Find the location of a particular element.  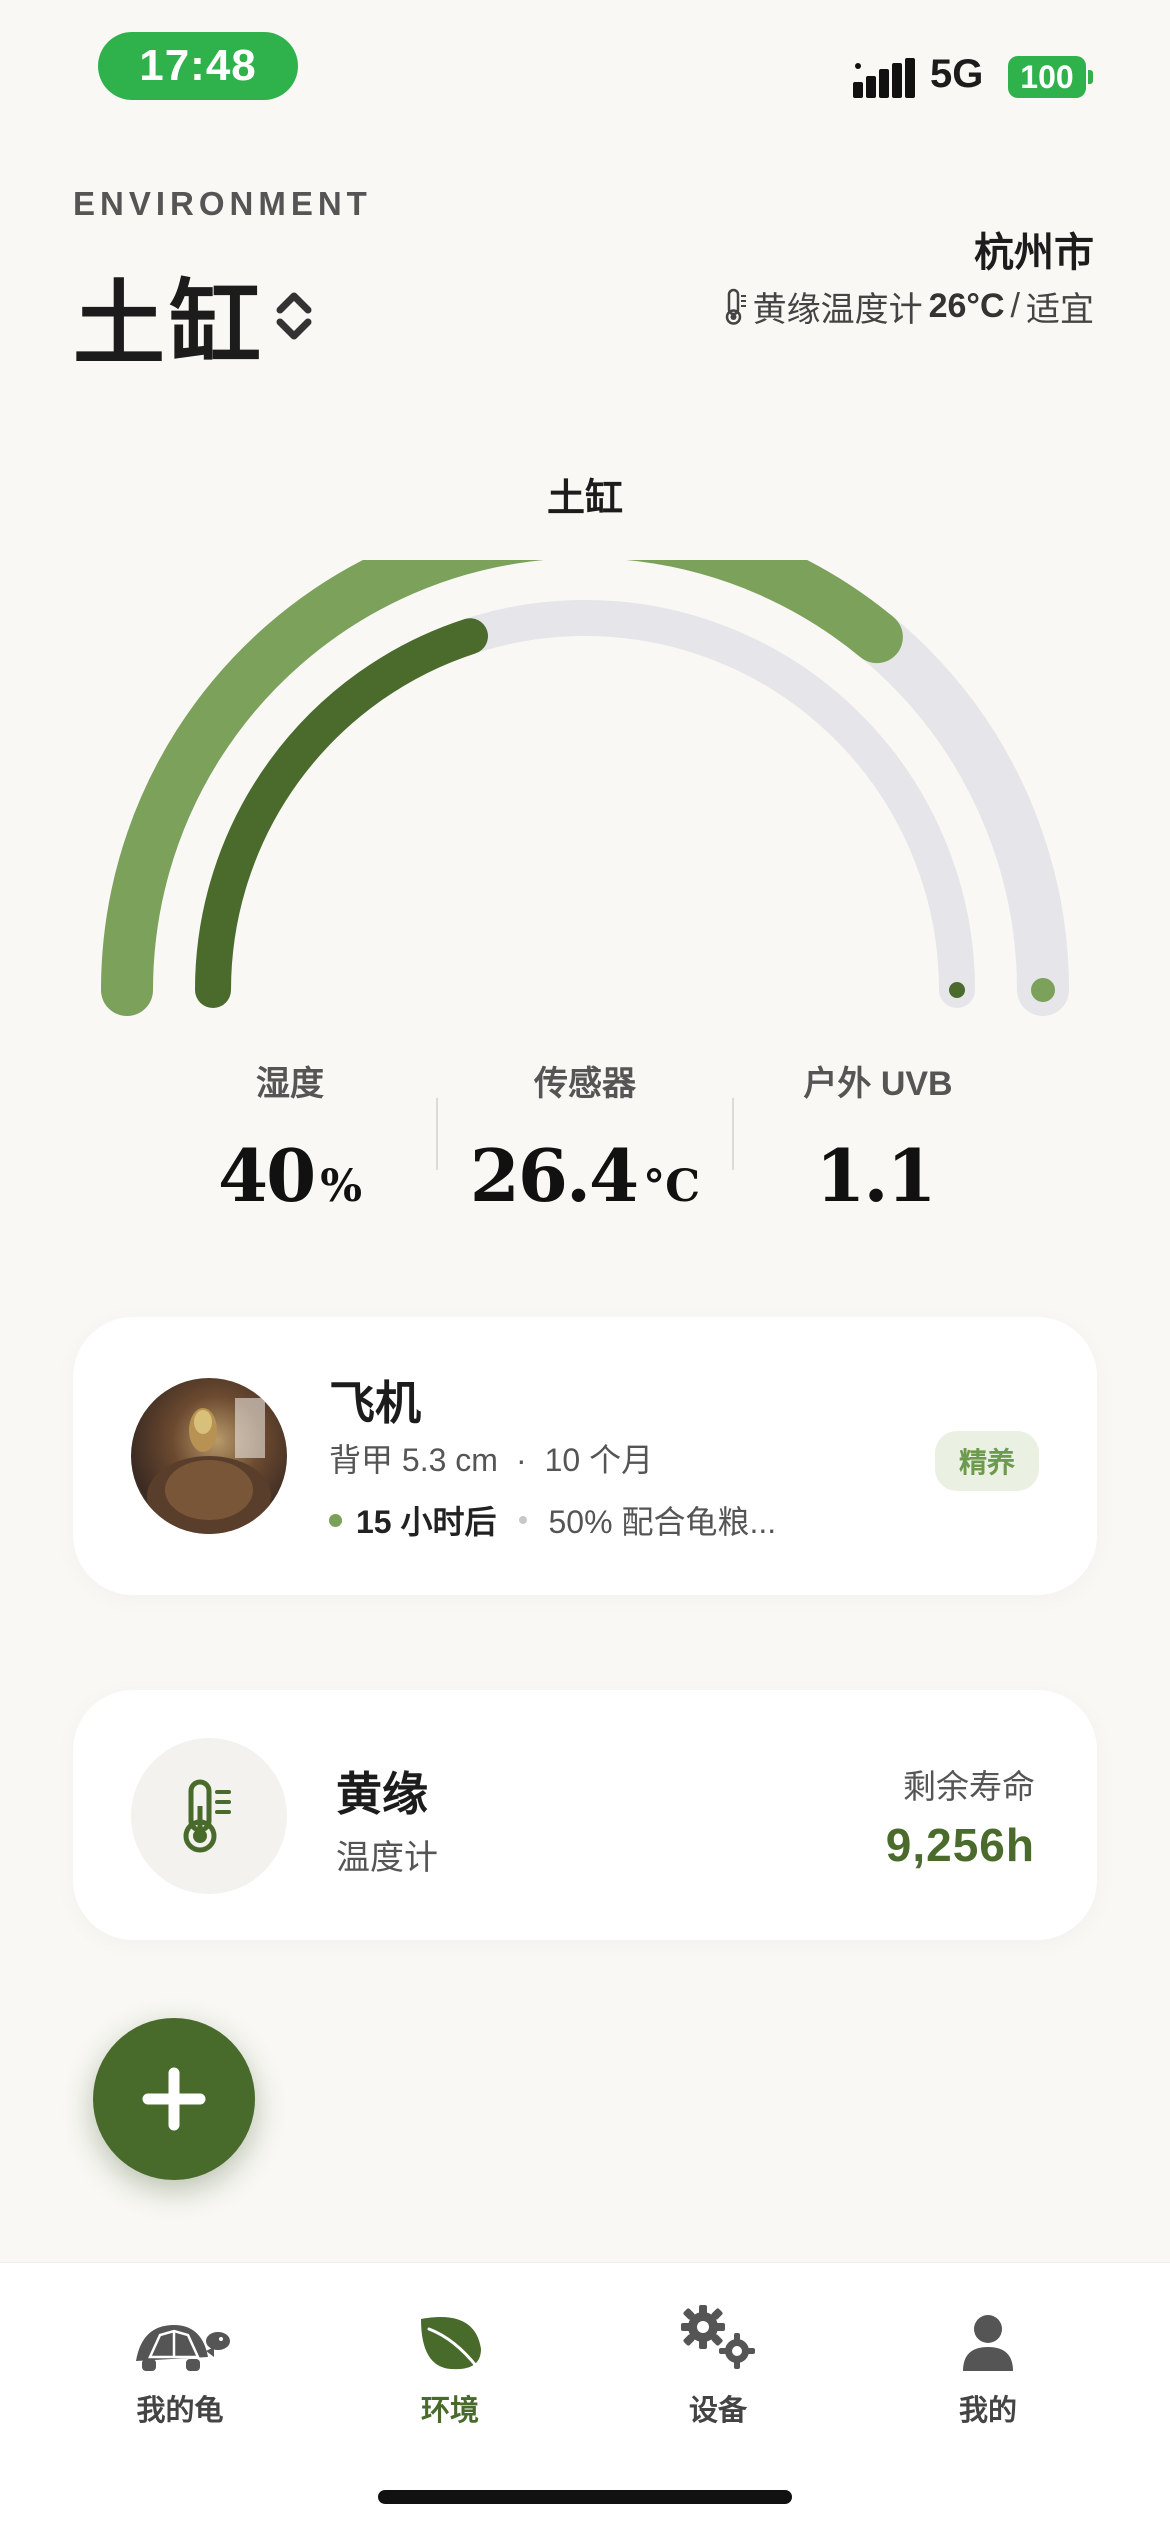

tab-devices: 设备 is located at coordinates (718, 2366).